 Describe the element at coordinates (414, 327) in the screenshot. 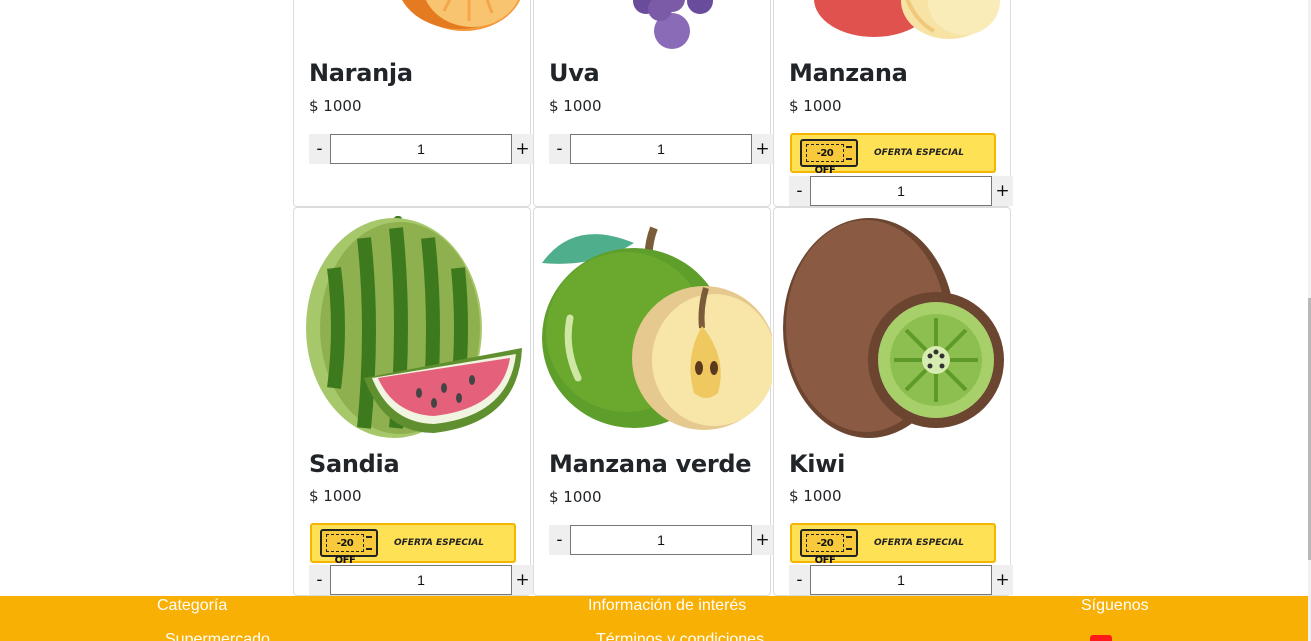

I see `watermelon-image` at that location.